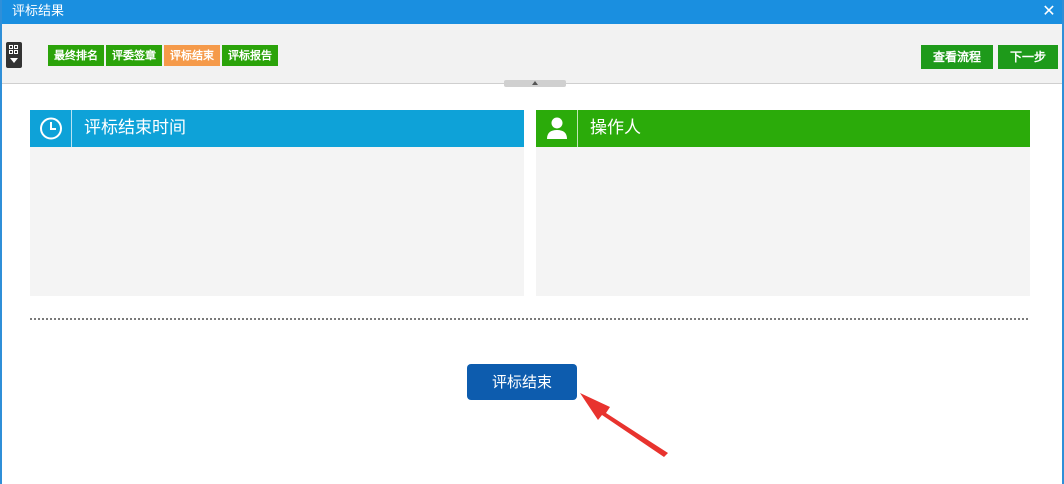  I want to click on end-evaluation-button: 评标结束, so click(522, 382).